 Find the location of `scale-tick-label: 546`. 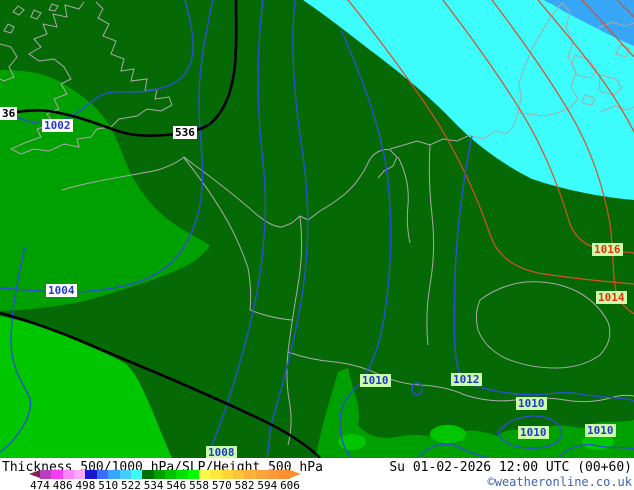

scale-tick-label: 546 is located at coordinates (176, 484).